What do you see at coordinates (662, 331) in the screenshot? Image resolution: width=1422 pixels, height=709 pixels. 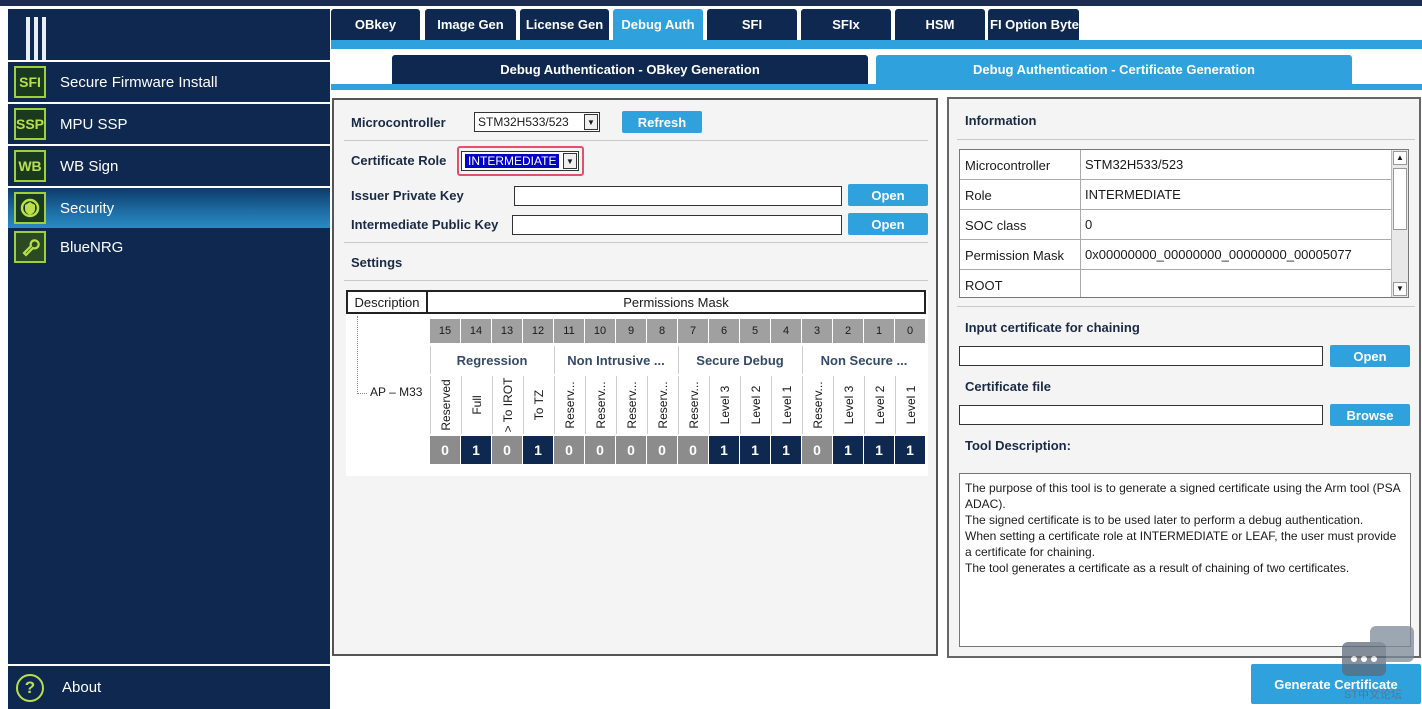 I see `bit-number: 8` at bounding box center [662, 331].